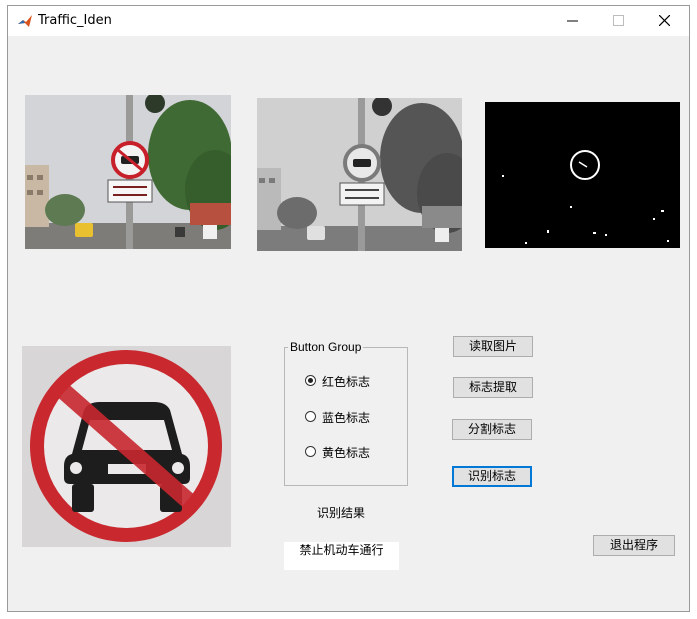  I want to click on maximize-icon, so click(618, 20).